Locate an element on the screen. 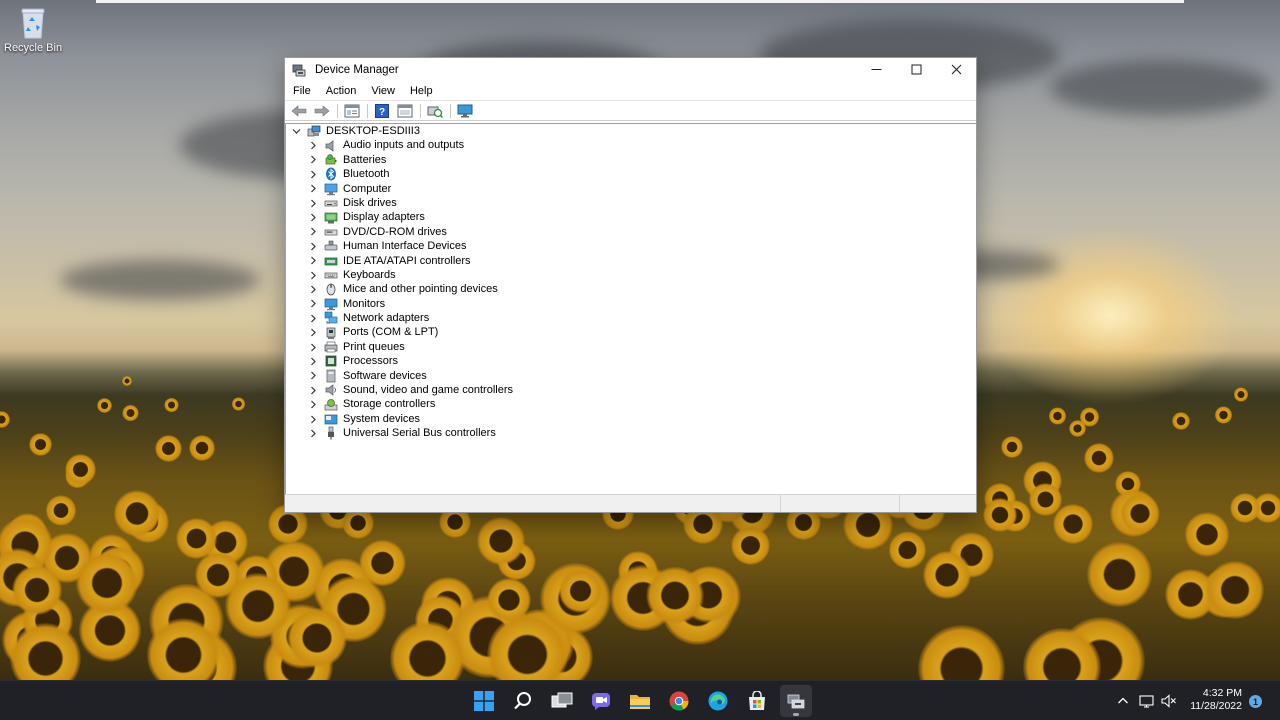  tree-item-label: Display adapters is located at coordinates (384, 217).